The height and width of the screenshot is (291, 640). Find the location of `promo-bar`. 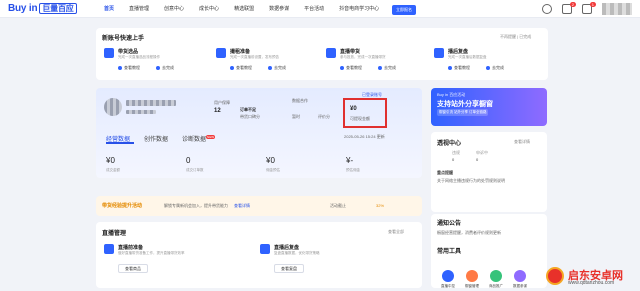

promo-bar is located at coordinates (259, 206).